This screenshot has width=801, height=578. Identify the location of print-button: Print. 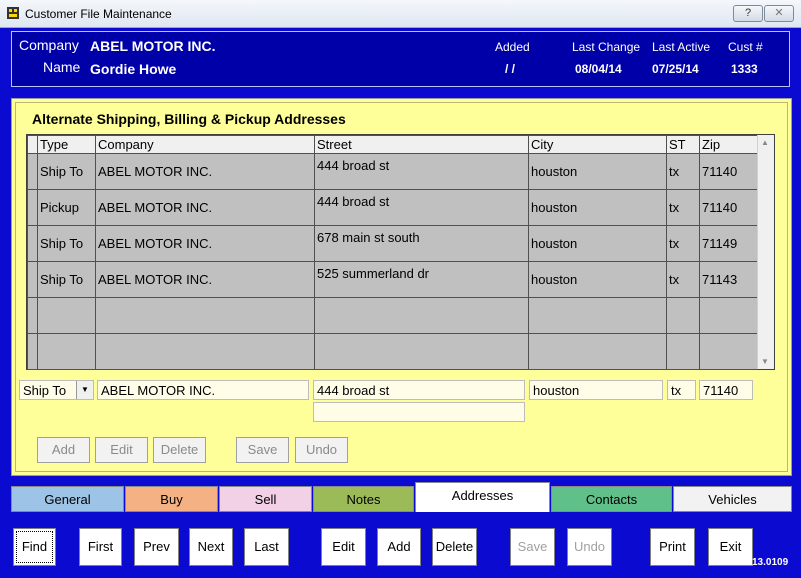
(672, 547).